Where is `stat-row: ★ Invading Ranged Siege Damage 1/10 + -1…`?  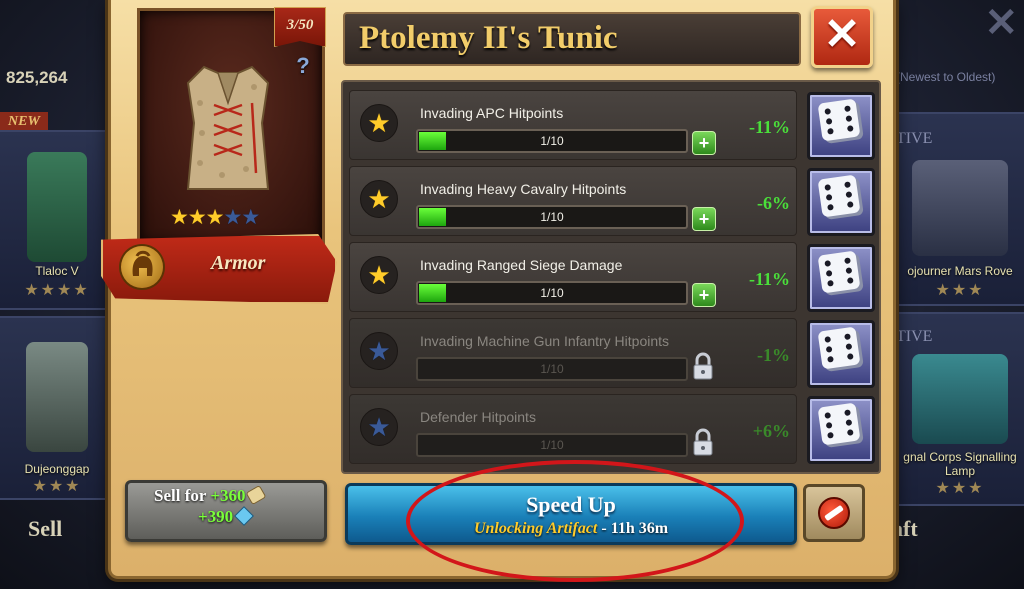 stat-row: ★ Invading Ranged Siege Damage 1/10 + -1… is located at coordinates (573, 277).